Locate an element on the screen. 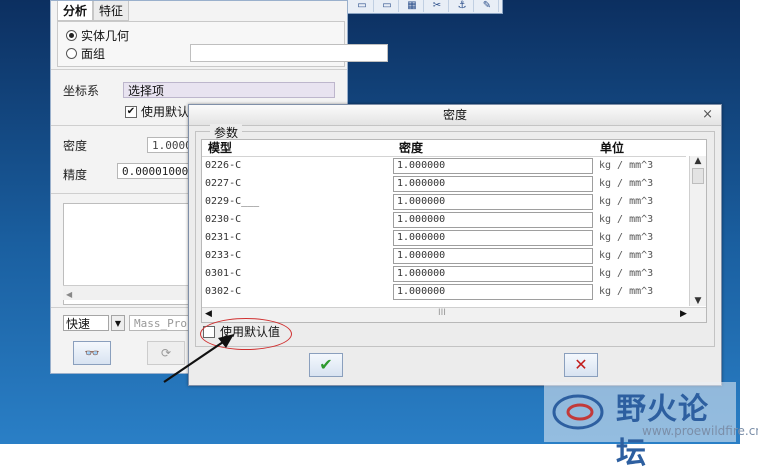  table-row: 0233-C 1.000000 kg / mm^3 is located at coordinates (444, 256).